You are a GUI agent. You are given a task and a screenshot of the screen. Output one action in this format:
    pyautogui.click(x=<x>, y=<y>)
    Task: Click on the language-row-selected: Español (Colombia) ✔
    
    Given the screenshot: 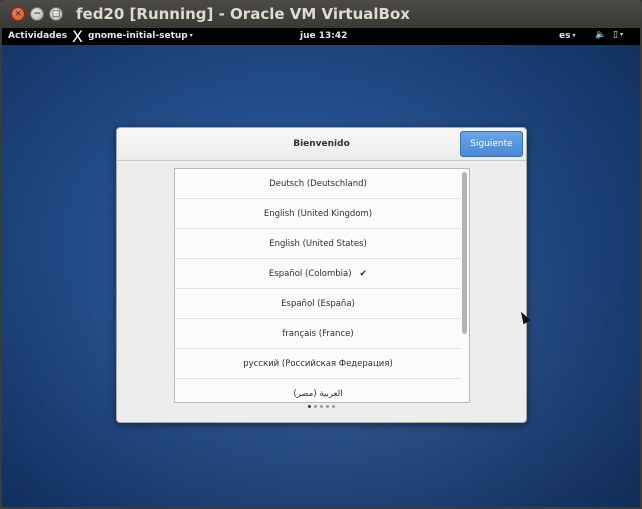 What is the action you would take?
    pyautogui.click(x=318, y=274)
    